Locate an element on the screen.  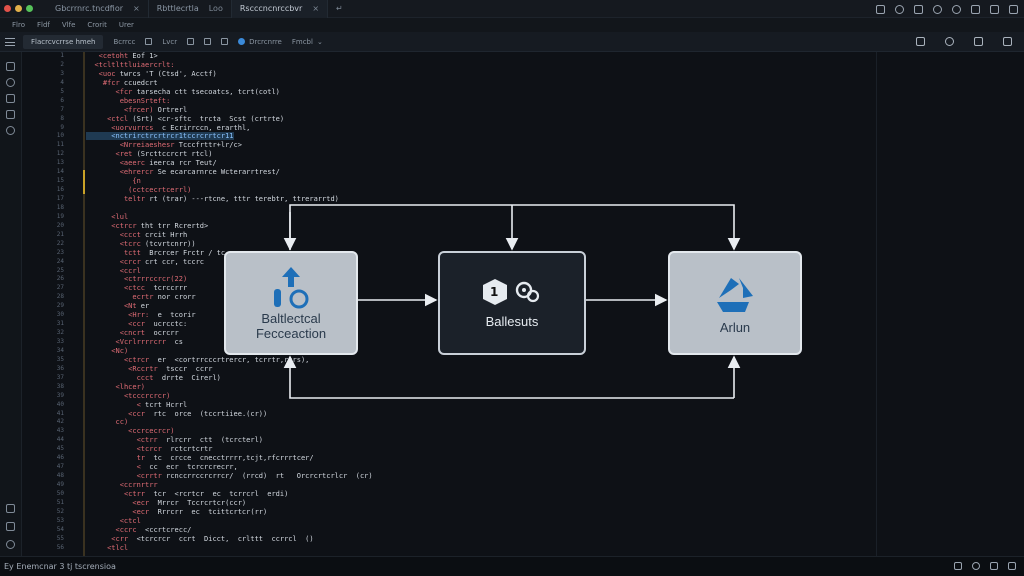
menu-item-code: Crorit is located at coordinates (96, 25).